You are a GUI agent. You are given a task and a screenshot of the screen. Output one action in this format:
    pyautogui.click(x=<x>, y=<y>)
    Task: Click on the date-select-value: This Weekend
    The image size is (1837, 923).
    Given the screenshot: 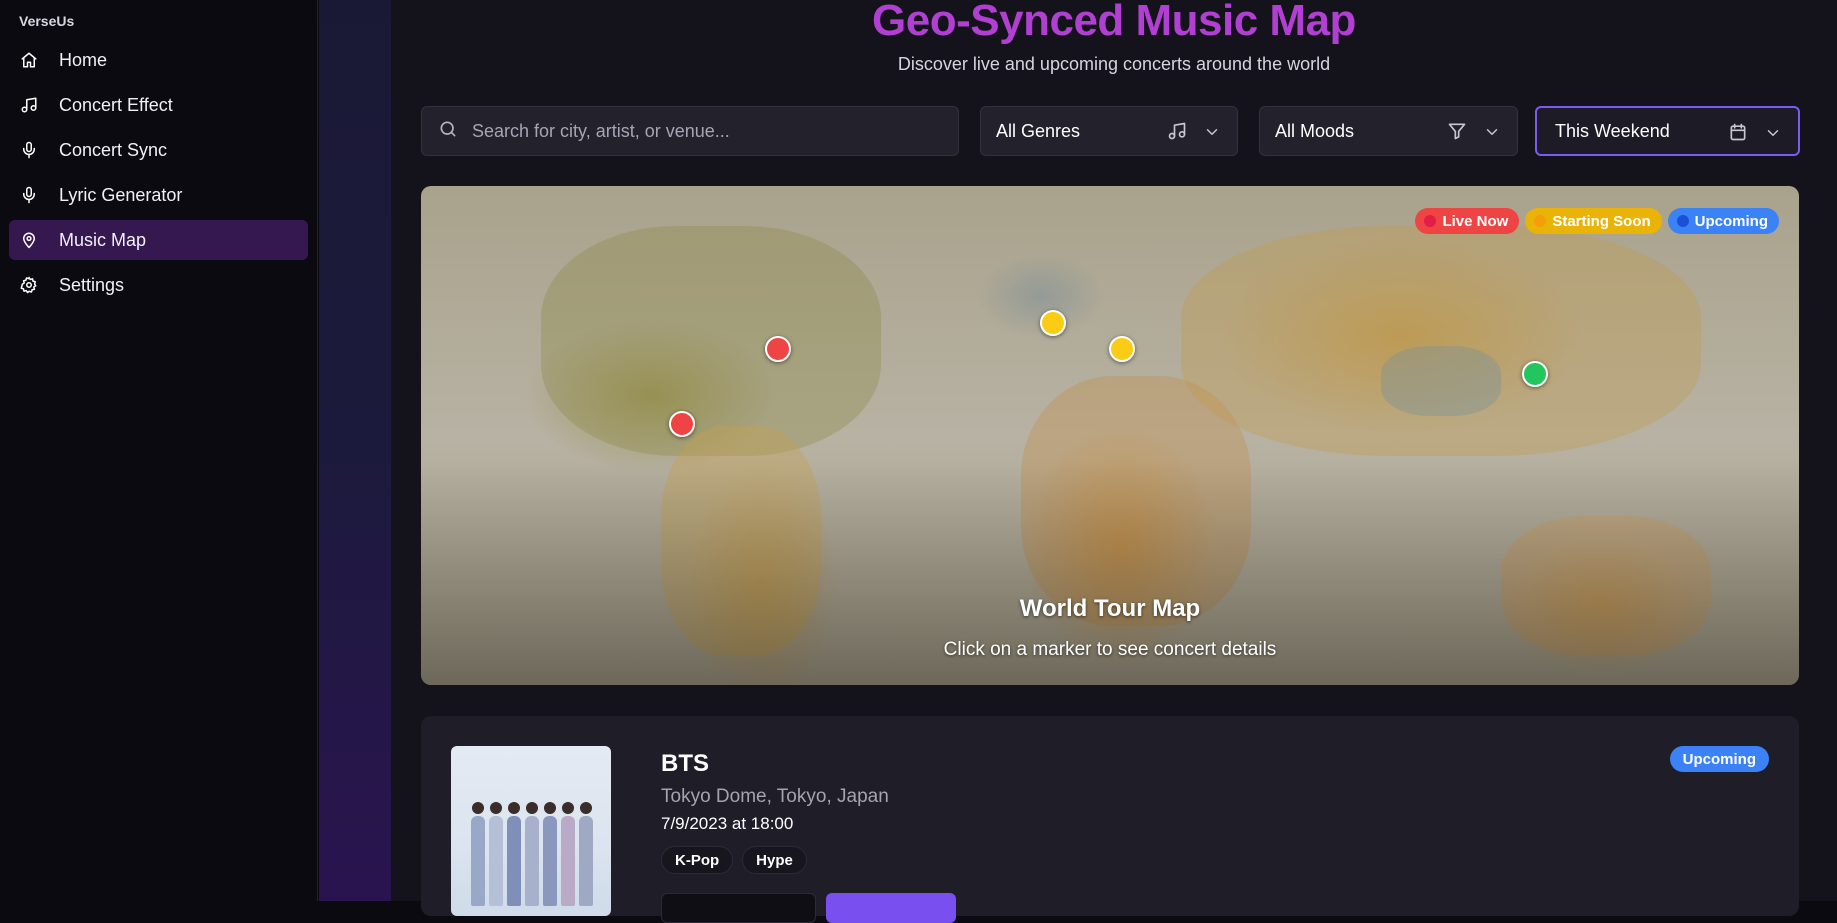 What is the action you would take?
    pyautogui.click(x=1612, y=130)
    